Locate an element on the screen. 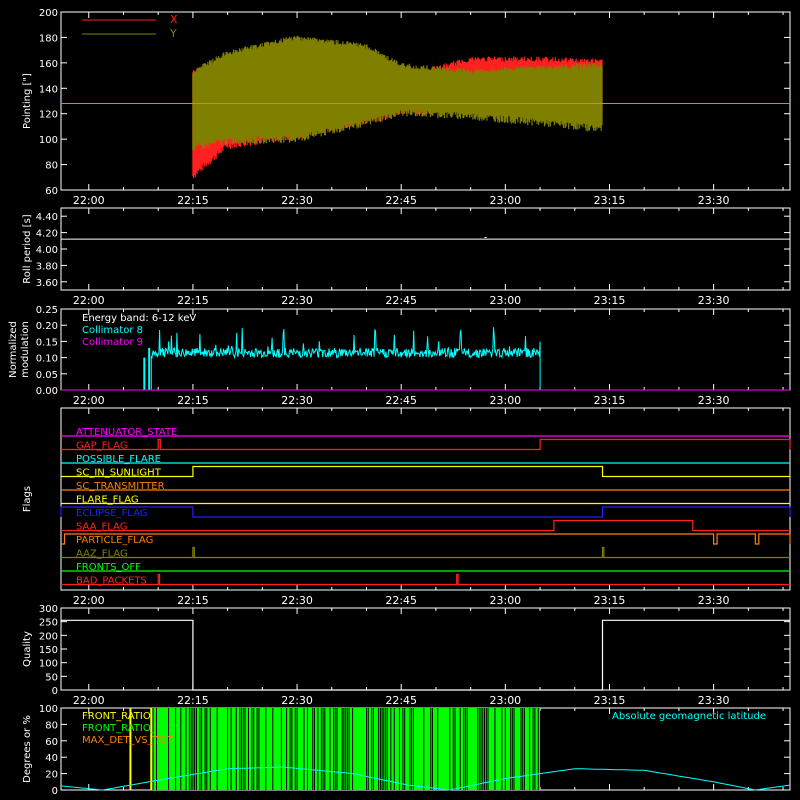  quality-ytick-label: 300 is located at coordinates (48, 609).